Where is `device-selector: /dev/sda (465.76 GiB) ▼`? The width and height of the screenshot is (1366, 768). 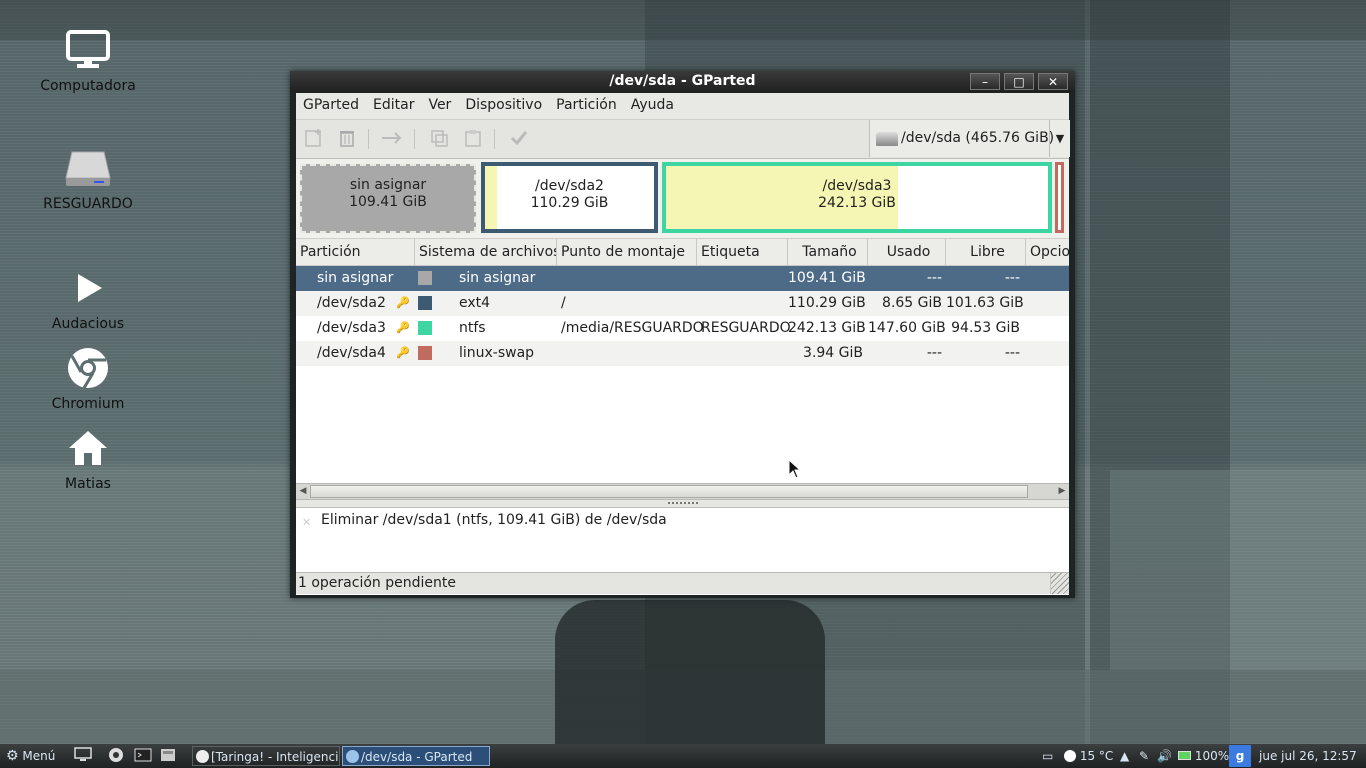 device-selector: /dev/sda (465.76 GiB) ▼ is located at coordinates (969, 138).